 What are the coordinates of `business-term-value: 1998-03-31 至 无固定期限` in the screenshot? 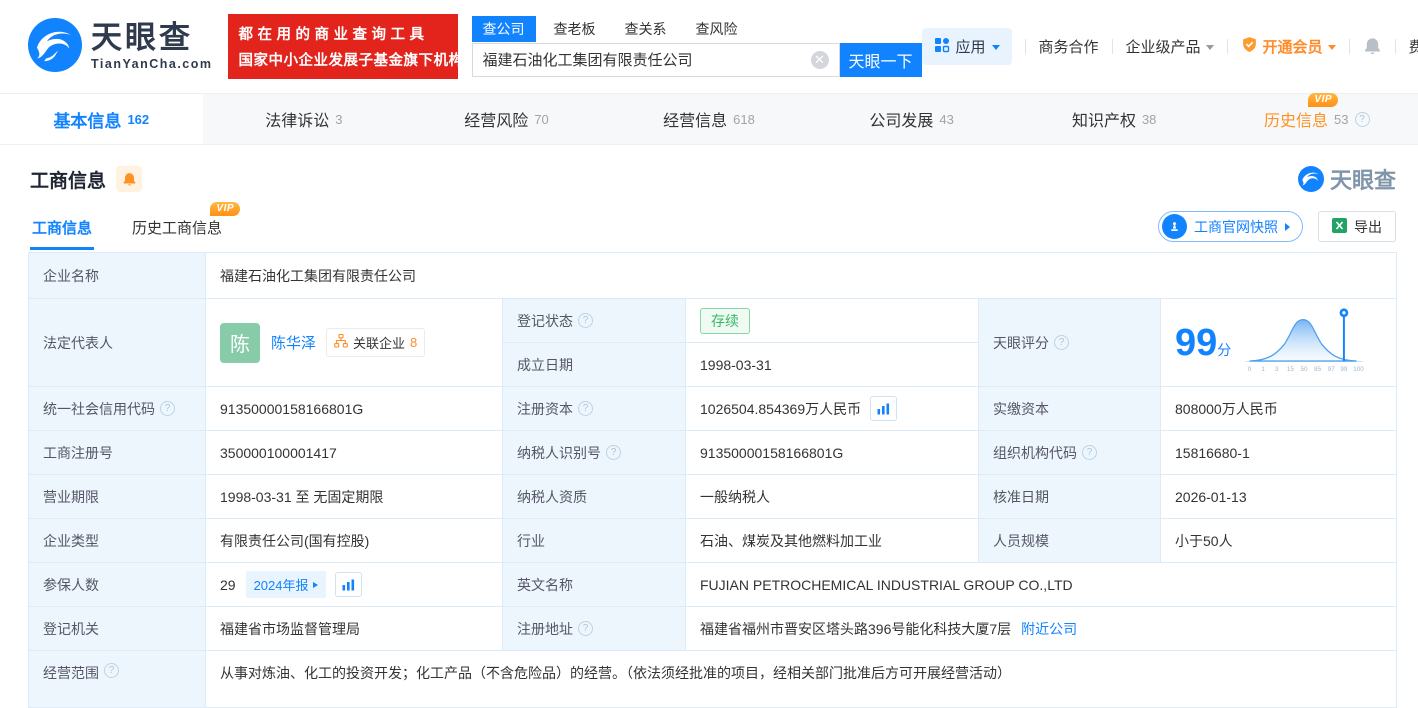 It's located at (354, 497).